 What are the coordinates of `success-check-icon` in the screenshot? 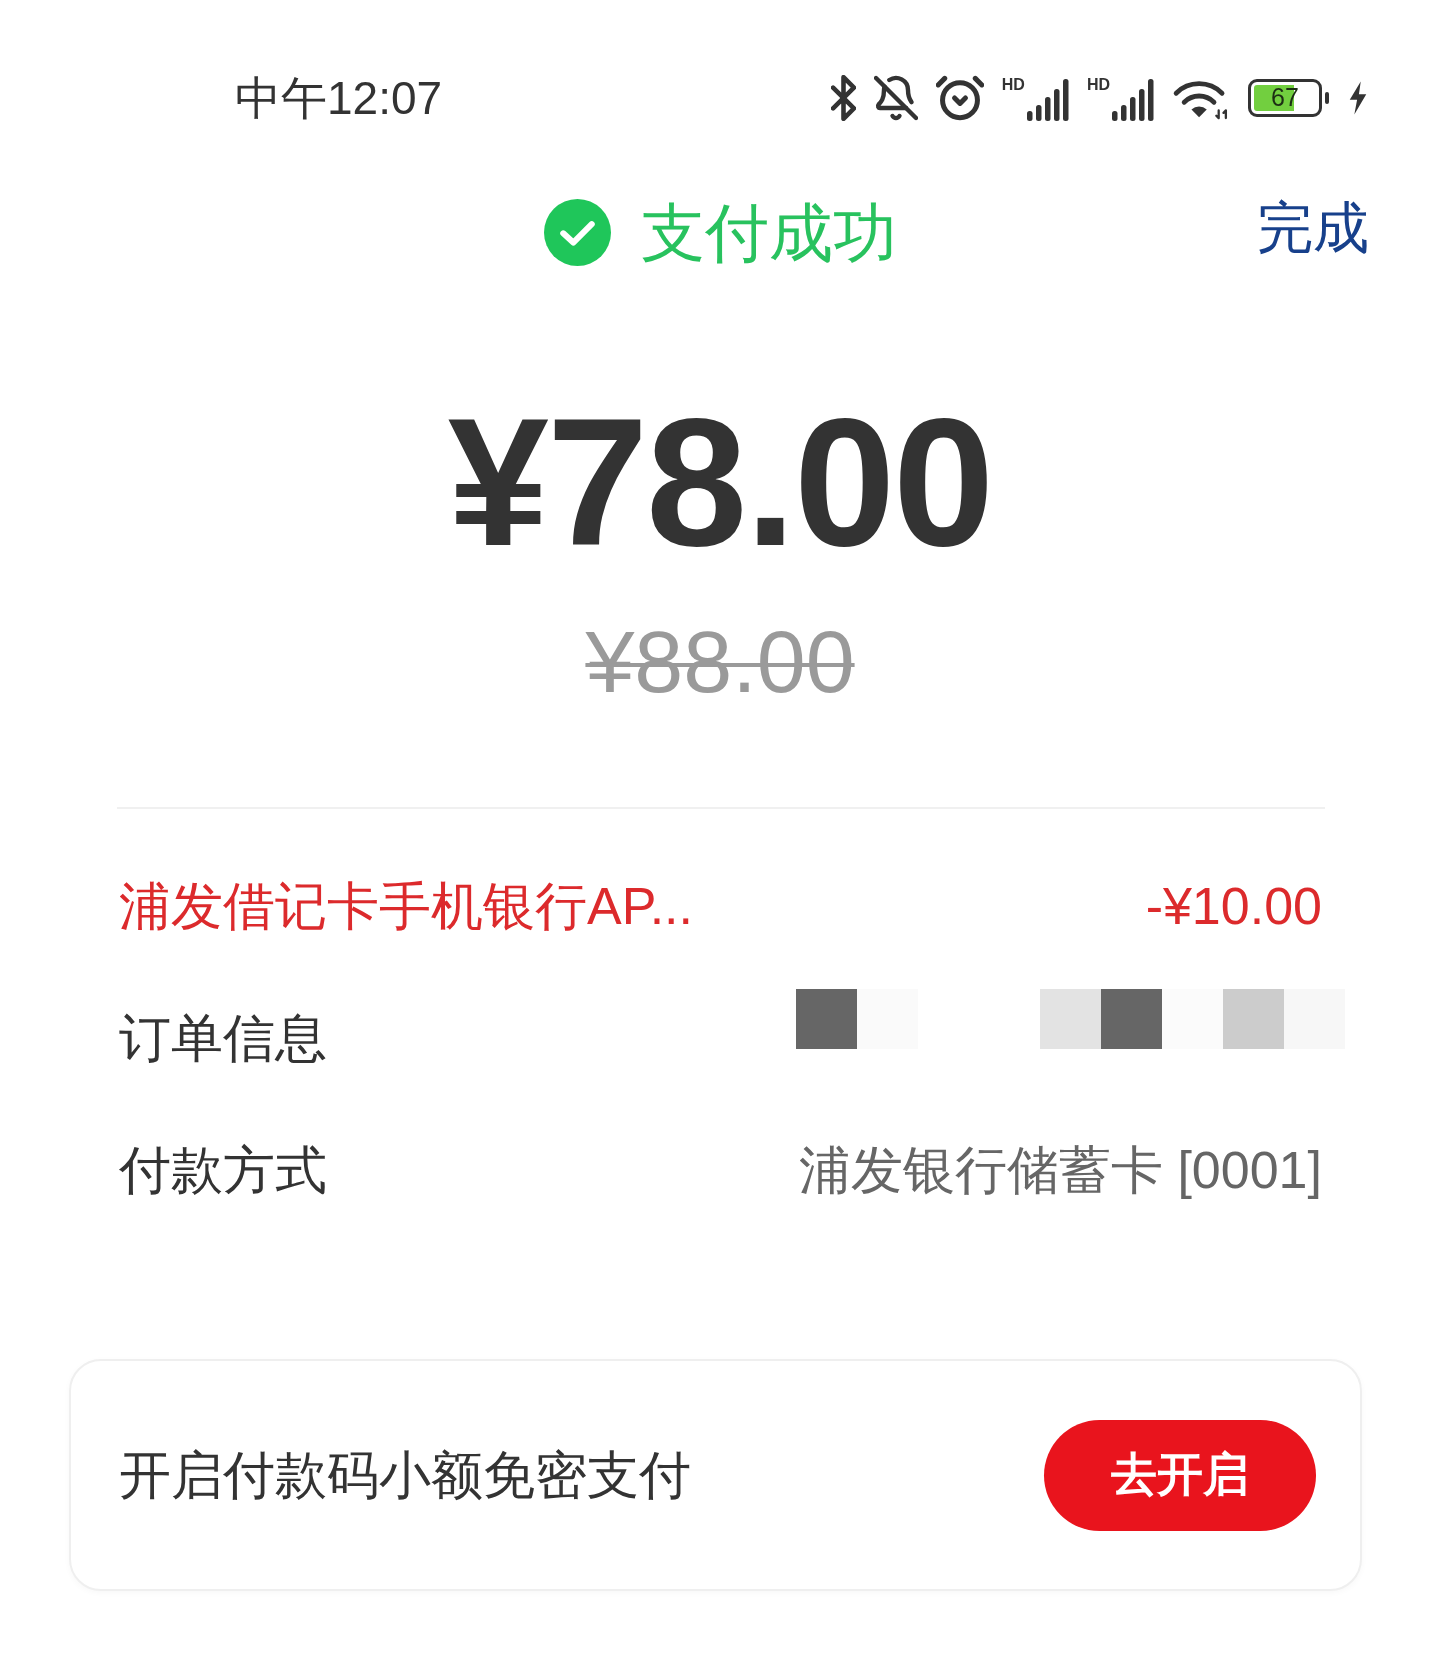 It's located at (577, 233).